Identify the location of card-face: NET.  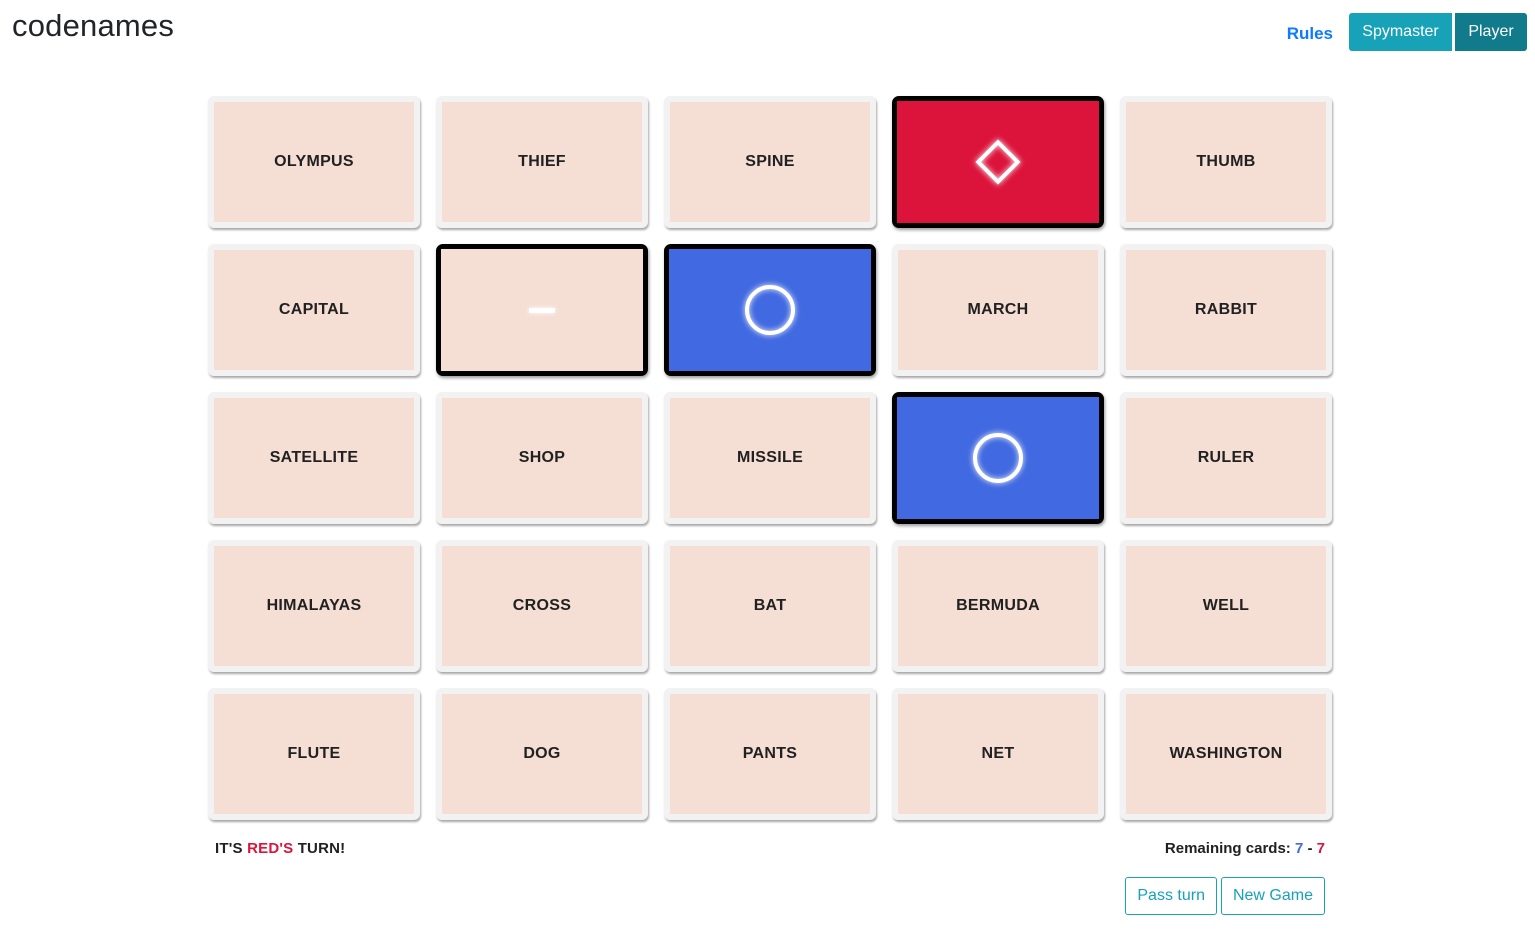
(998, 754).